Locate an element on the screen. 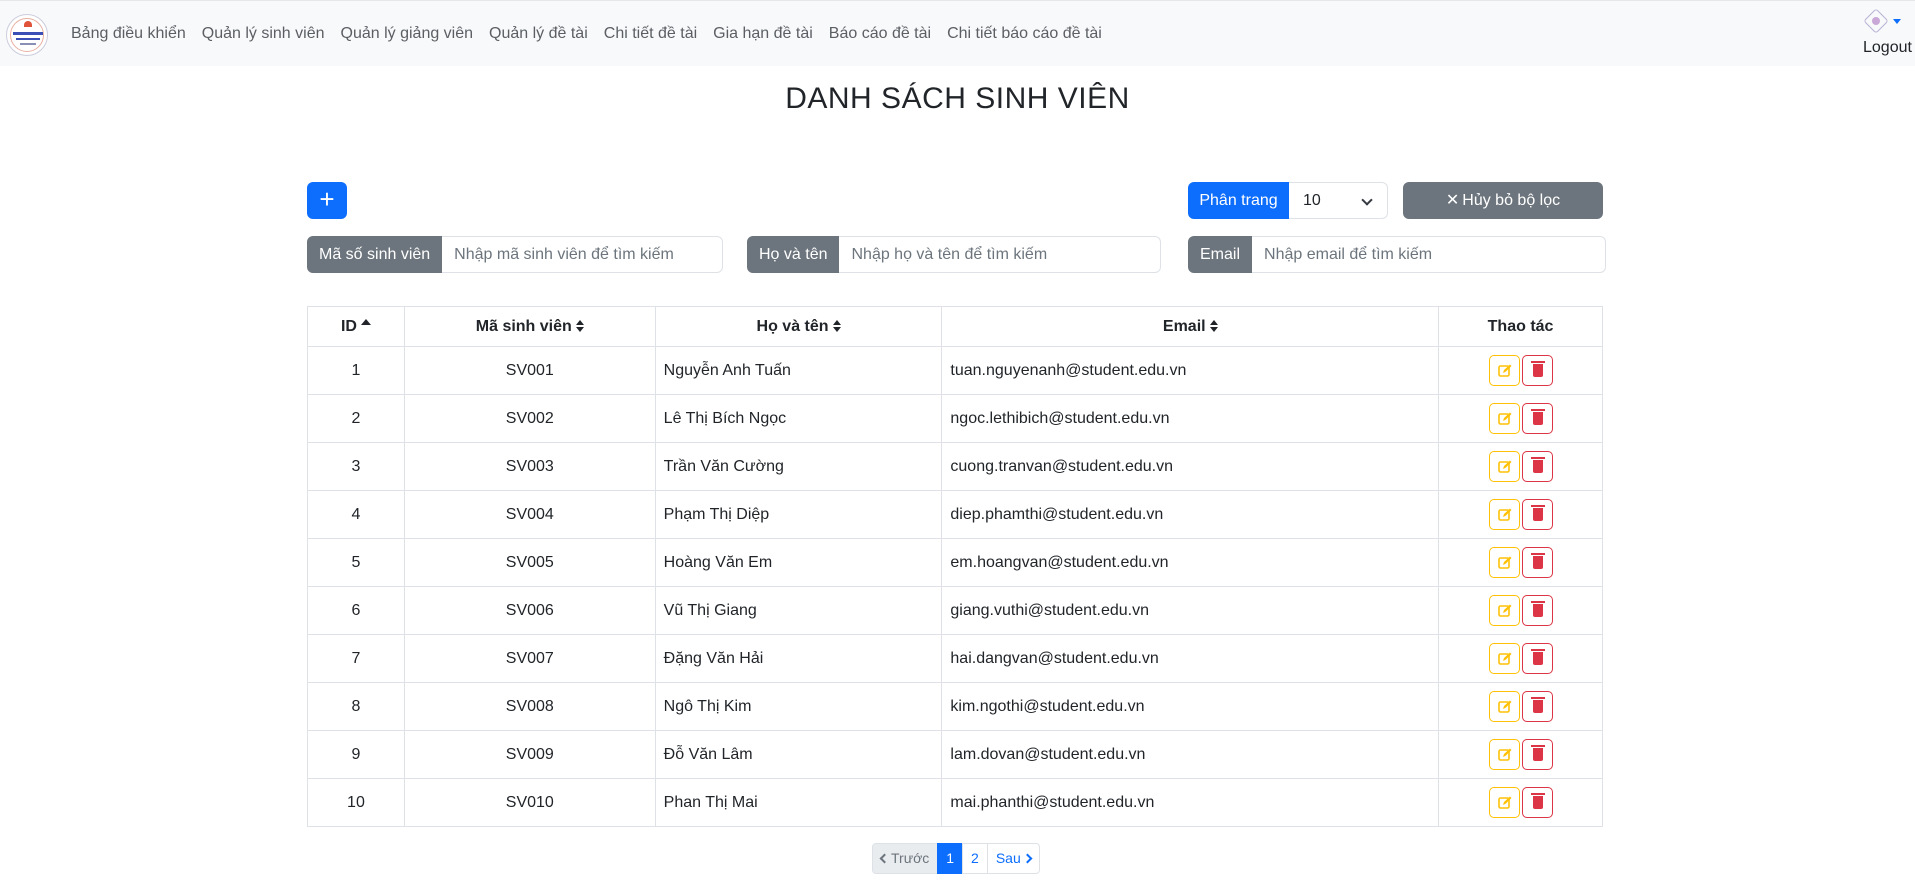 This screenshot has height=896, width=1915. cell-email: hai.dangvan@student.edu.vn is located at coordinates (1190, 658).